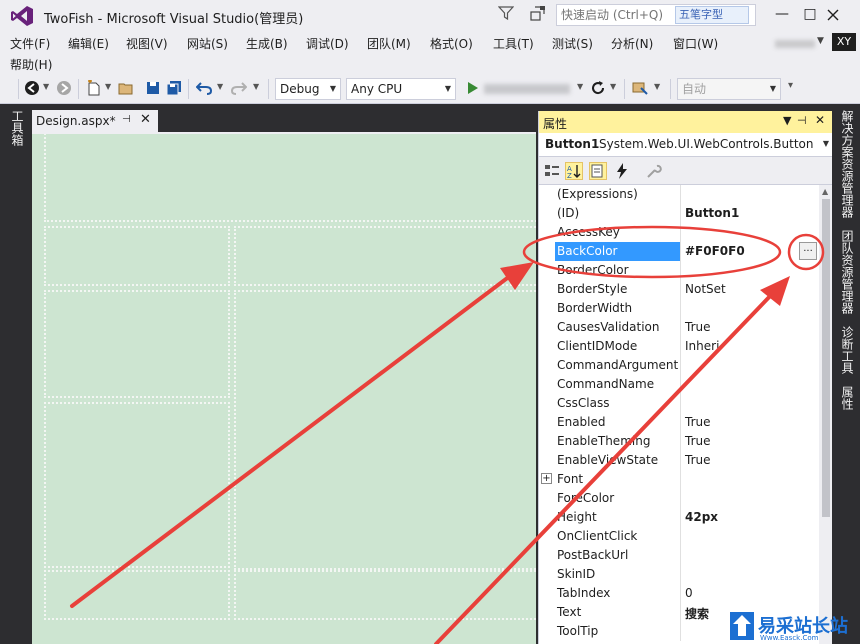 This screenshot has width=860, height=644. What do you see at coordinates (820, 41) in the screenshot?
I see `account-caret-icon: ▼` at bounding box center [820, 41].